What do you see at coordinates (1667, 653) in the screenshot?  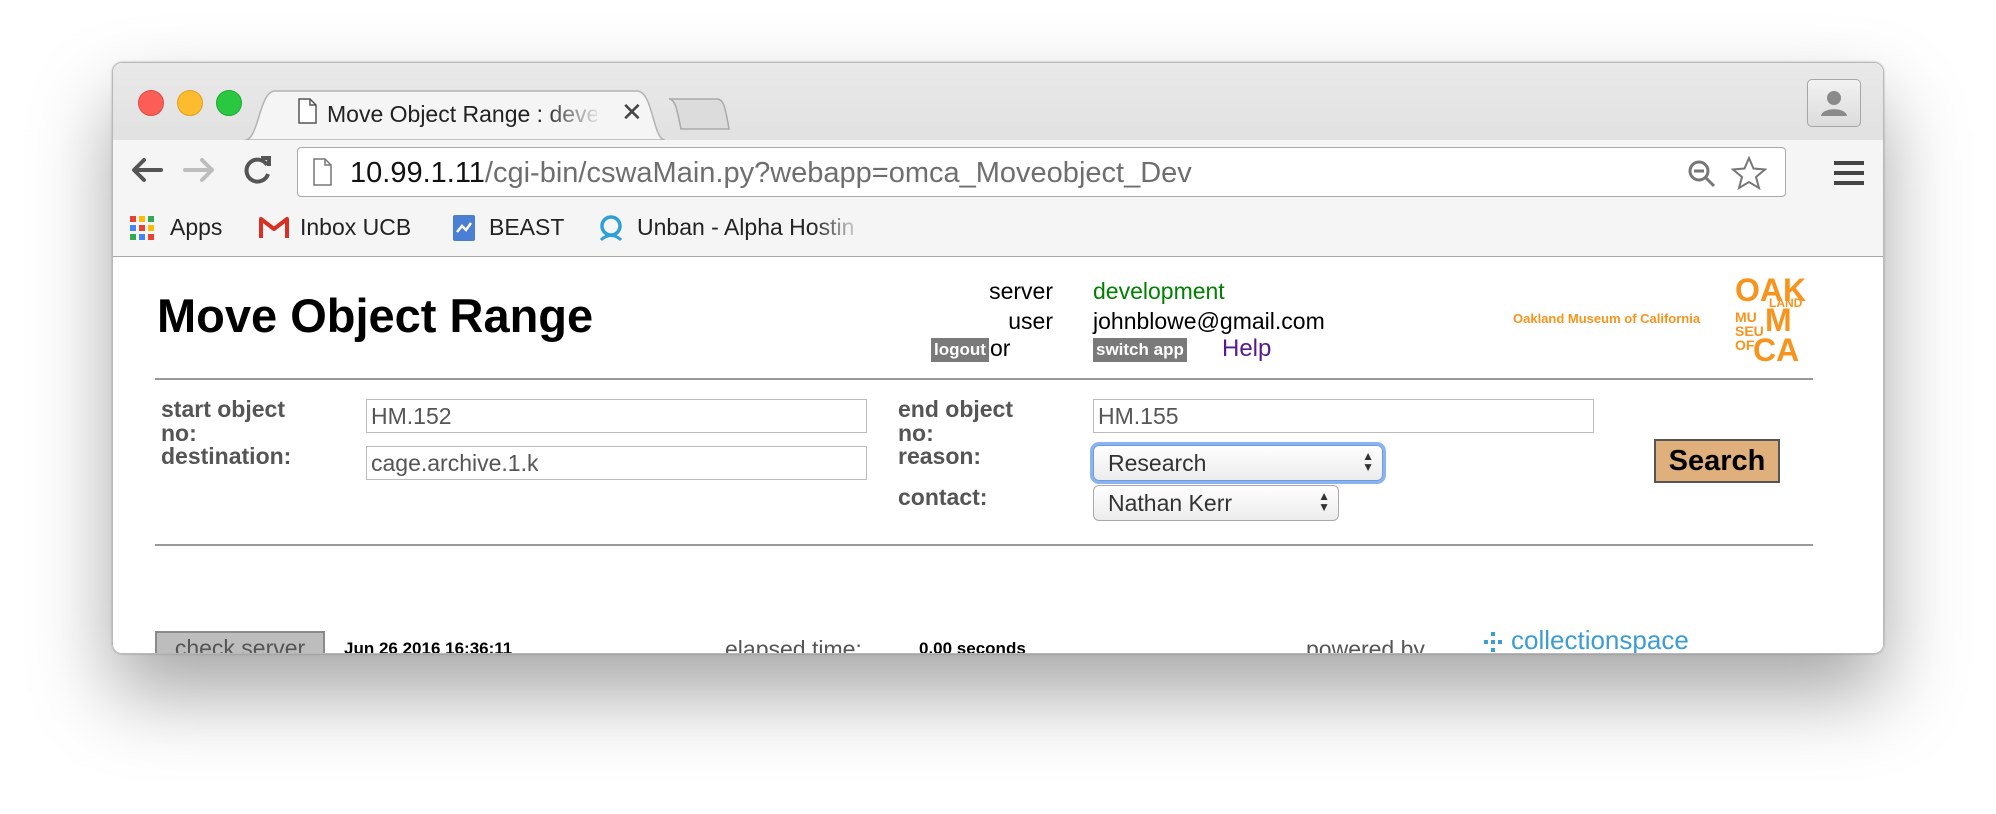 I see `collectionspace-sub: webapps` at bounding box center [1667, 653].